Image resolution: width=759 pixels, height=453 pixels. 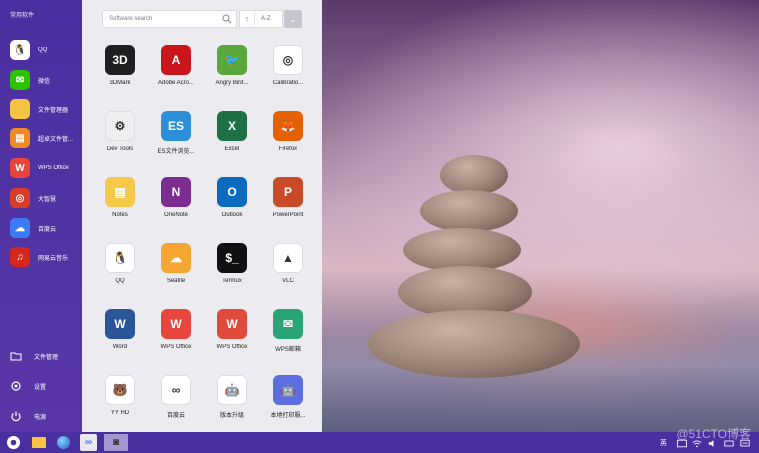 I want to click on folder-icon, so click(x=20, y=109).